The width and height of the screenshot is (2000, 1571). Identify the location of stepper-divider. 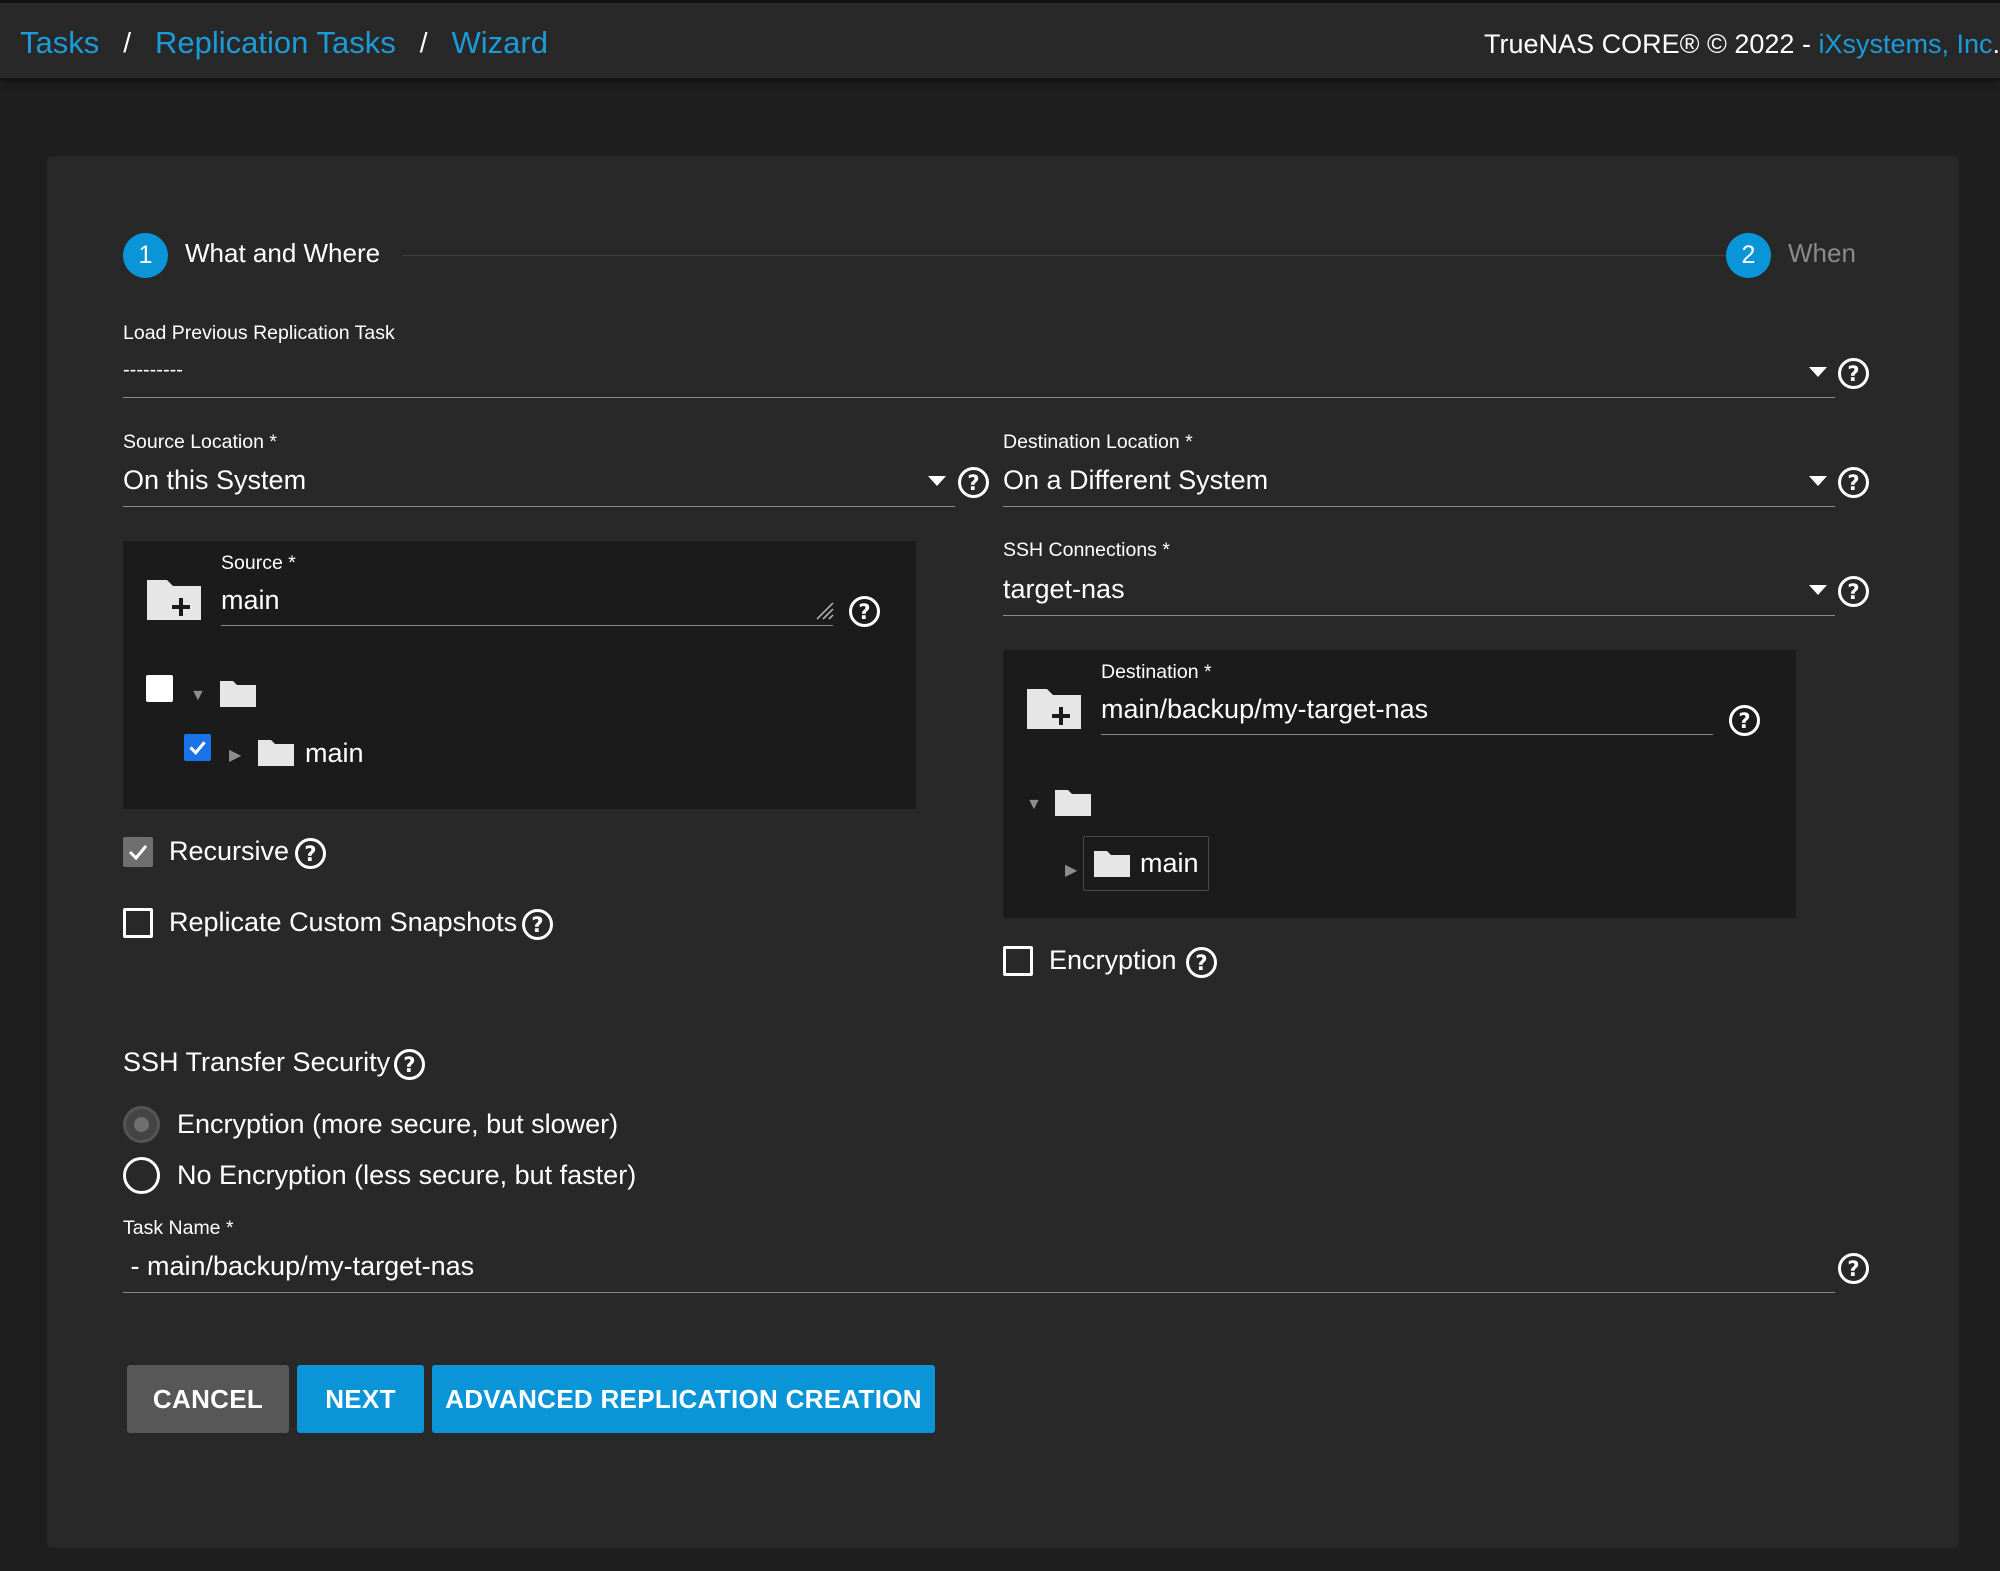
(1083, 255).